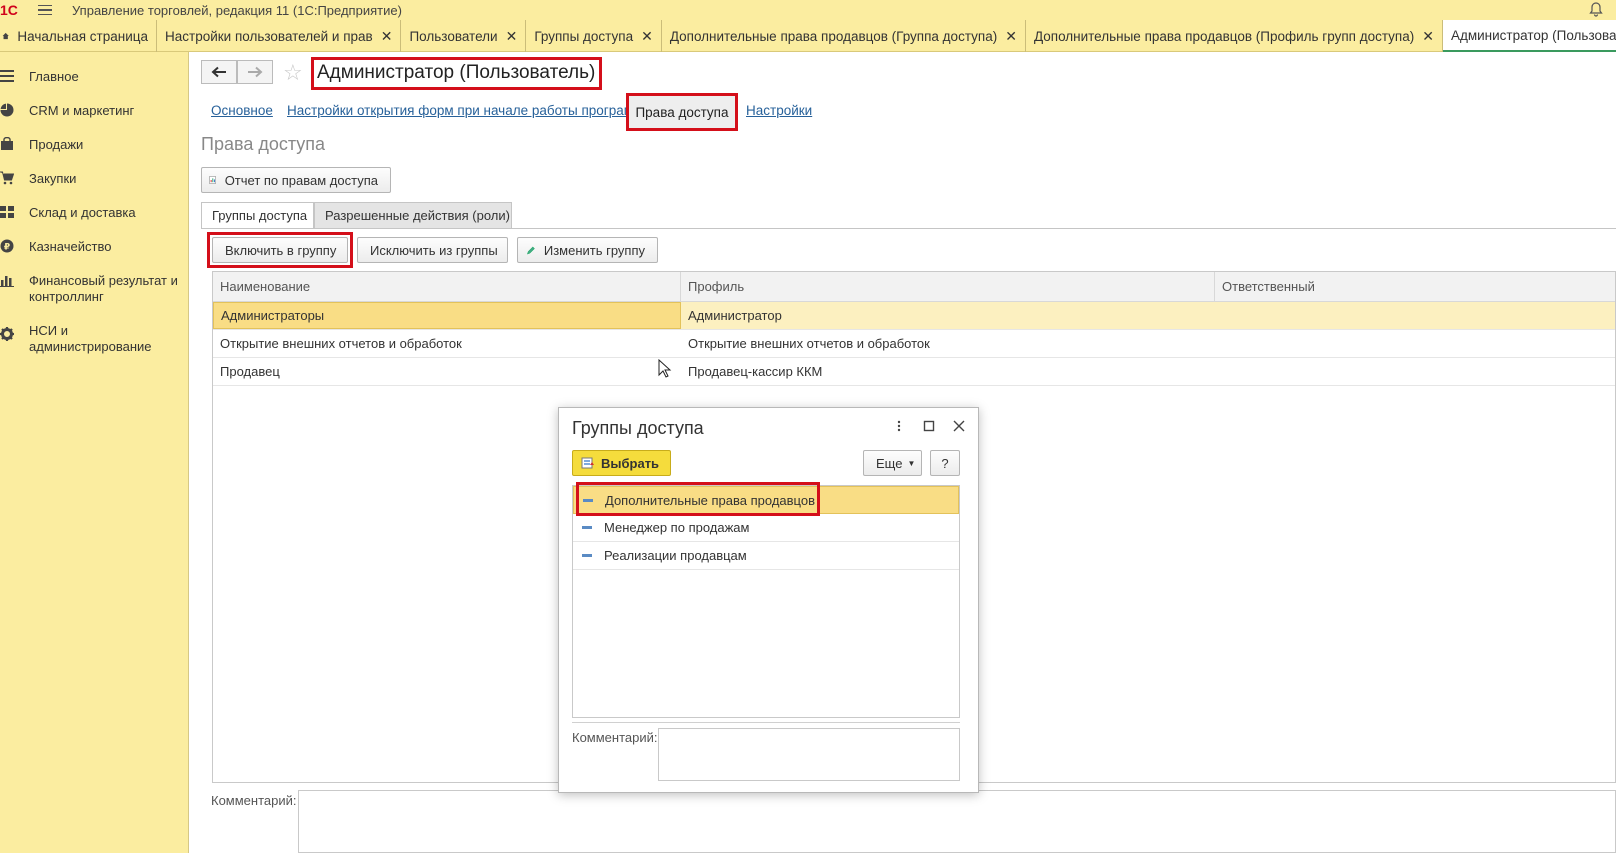  What do you see at coordinates (665, 368) in the screenshot?
I see `mouse-cursor-icon` at bounding box center [665, 368].